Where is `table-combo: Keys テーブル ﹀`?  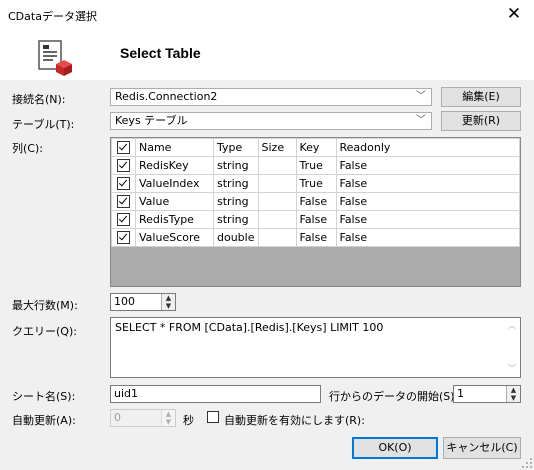 table-combo: Keys テーブル ﹀ is located at coordinates (271, 121).